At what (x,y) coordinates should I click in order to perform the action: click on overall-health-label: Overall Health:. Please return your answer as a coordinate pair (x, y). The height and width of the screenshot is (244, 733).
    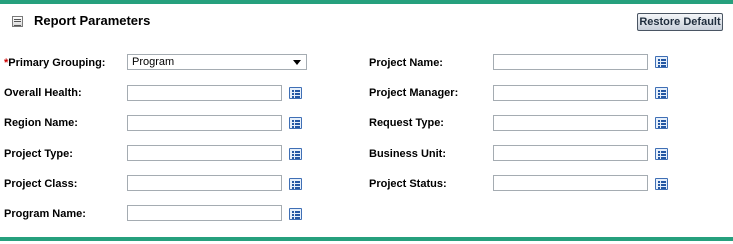
    Looking at the image, I should click on (43, 93).